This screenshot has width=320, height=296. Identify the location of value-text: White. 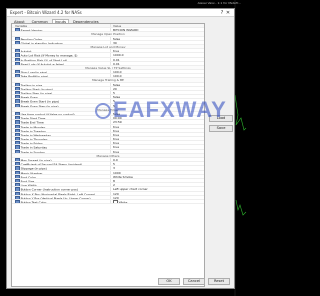
(123, 202).